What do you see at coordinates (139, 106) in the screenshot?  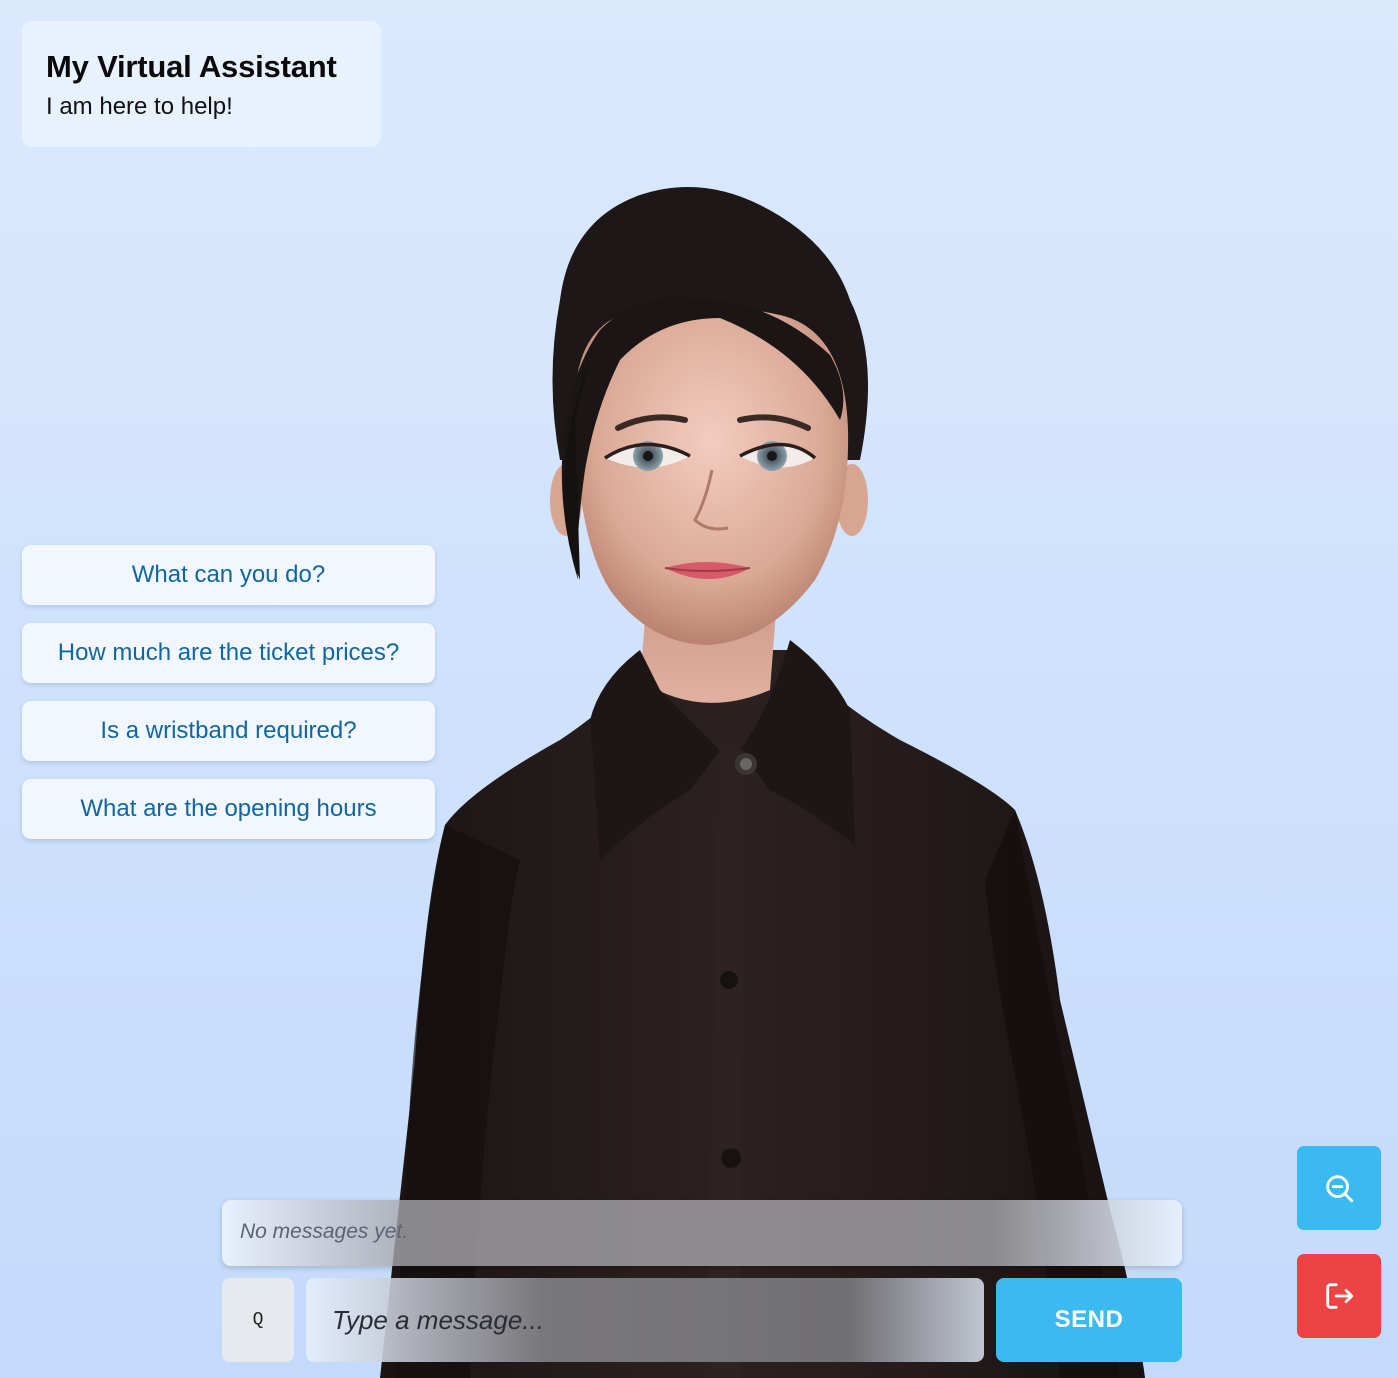 I see `assistant-subtitle: I am here to help!` at bounding box center [139, 106].